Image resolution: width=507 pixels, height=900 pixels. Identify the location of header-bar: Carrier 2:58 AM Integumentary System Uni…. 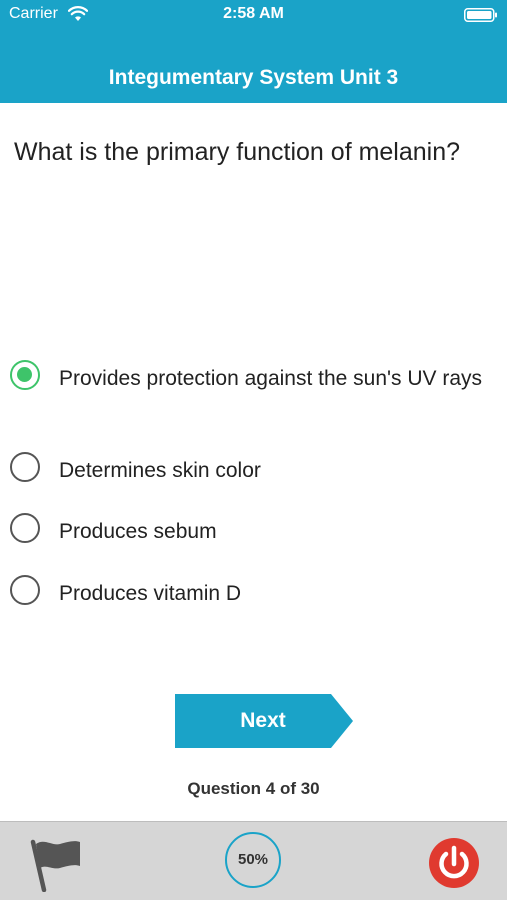
(253, 51).